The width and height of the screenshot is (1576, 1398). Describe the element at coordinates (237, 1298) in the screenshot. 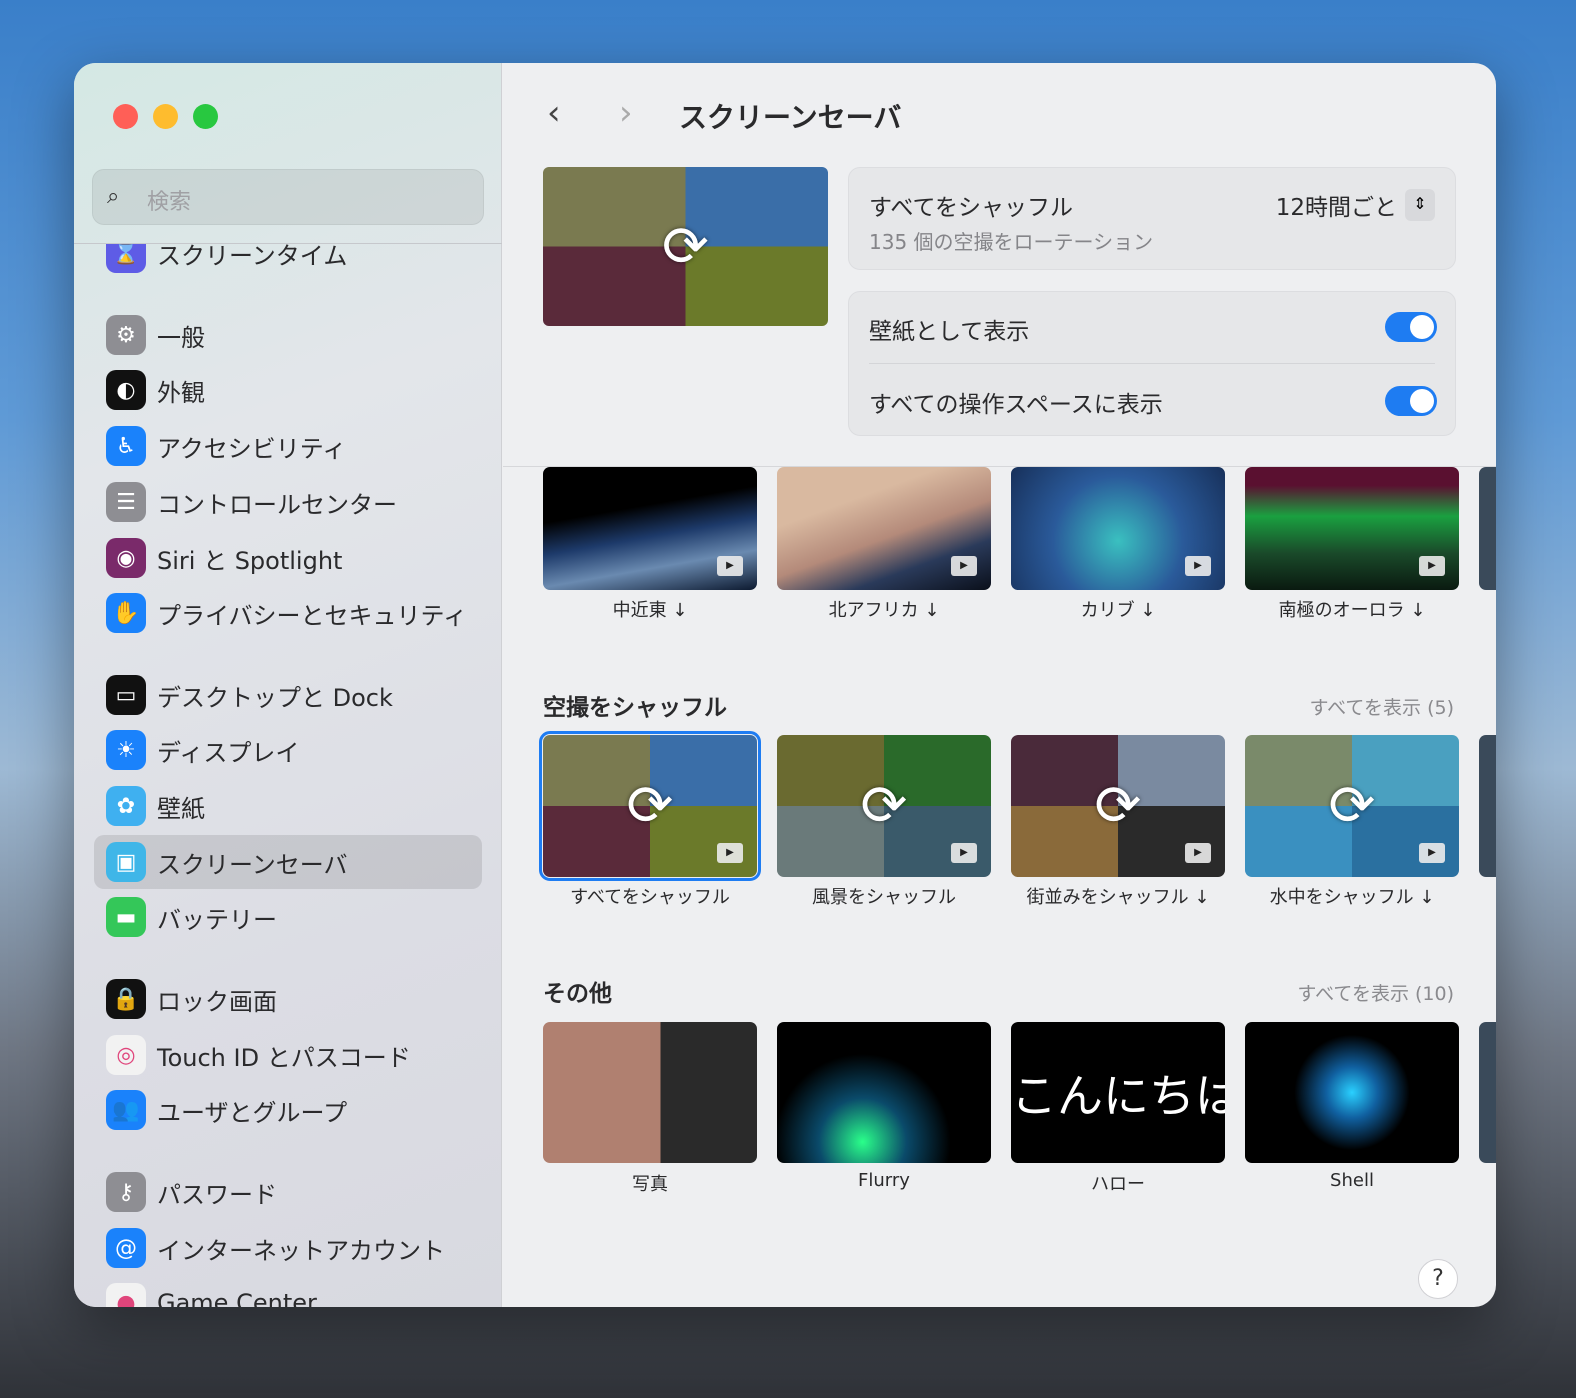

I see `sidebar-item-label: Game Center` at that location.